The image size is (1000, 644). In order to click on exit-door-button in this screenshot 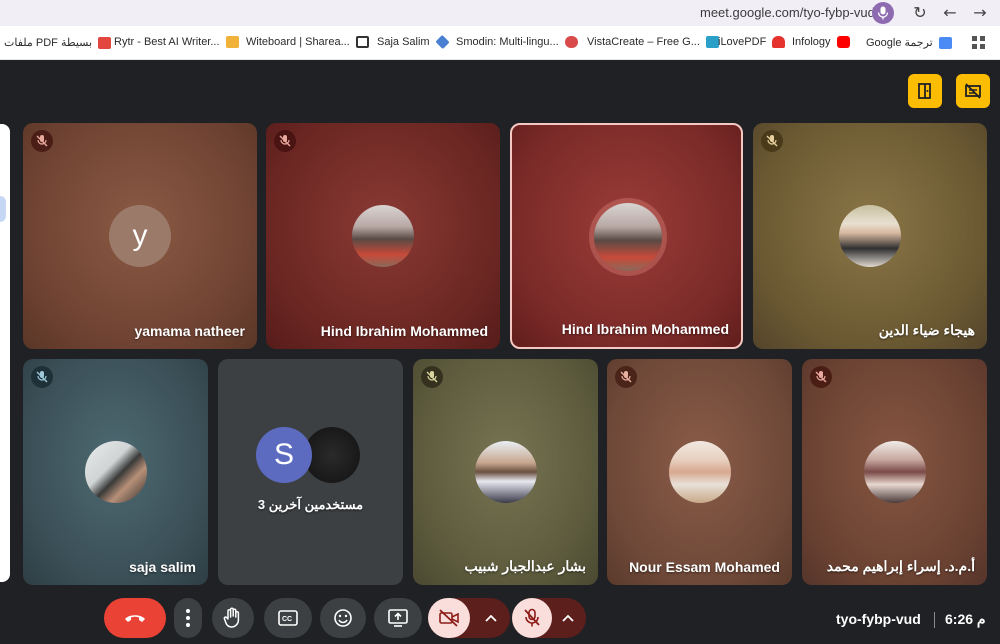, I will do `click(925, 91)`.